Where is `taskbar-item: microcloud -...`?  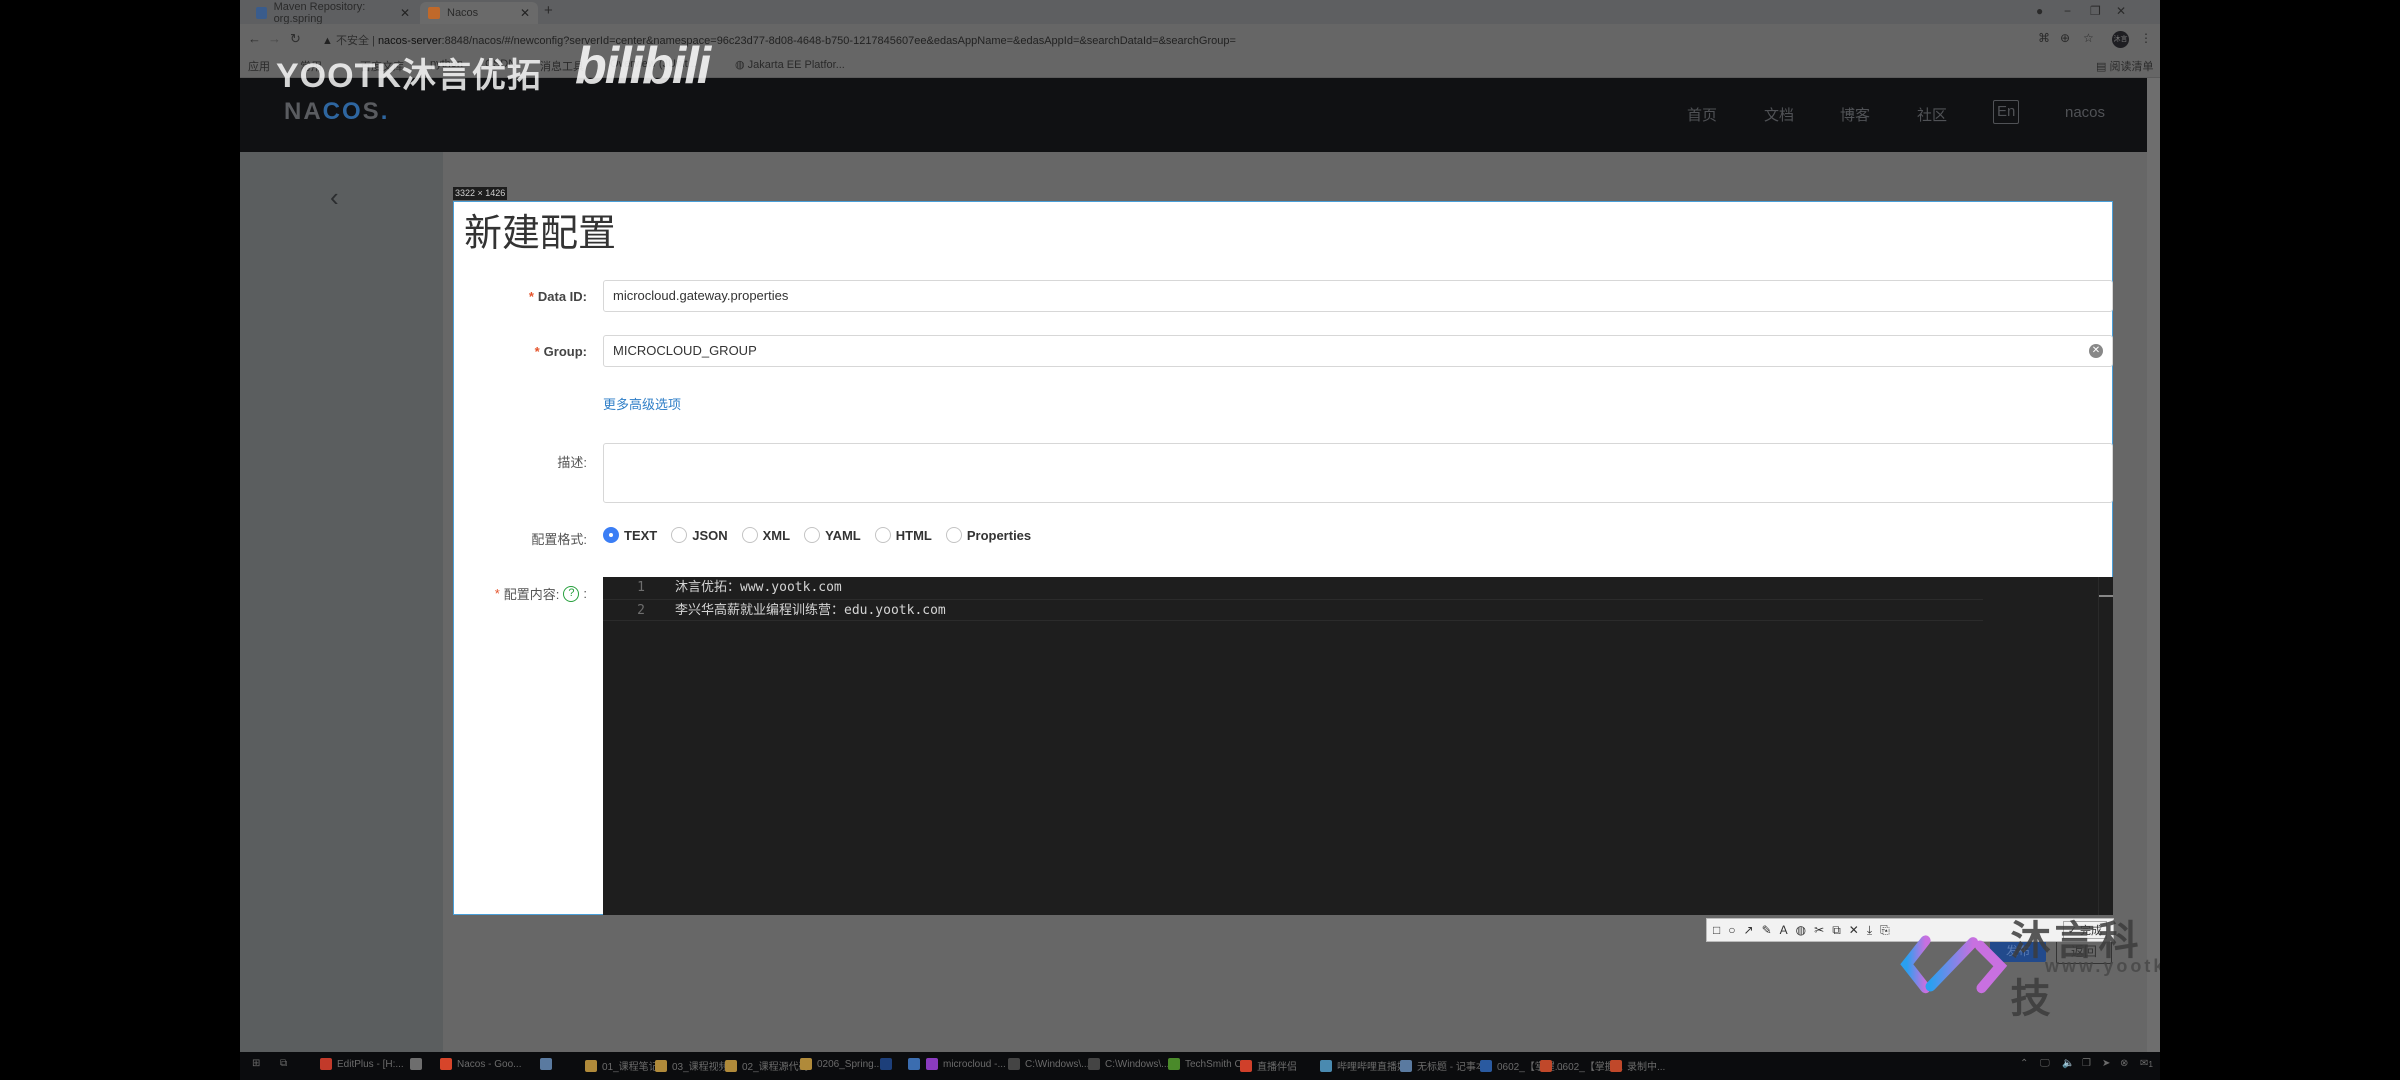
taskbar-item: microcloud -... is located at coordinates (966, 1064).